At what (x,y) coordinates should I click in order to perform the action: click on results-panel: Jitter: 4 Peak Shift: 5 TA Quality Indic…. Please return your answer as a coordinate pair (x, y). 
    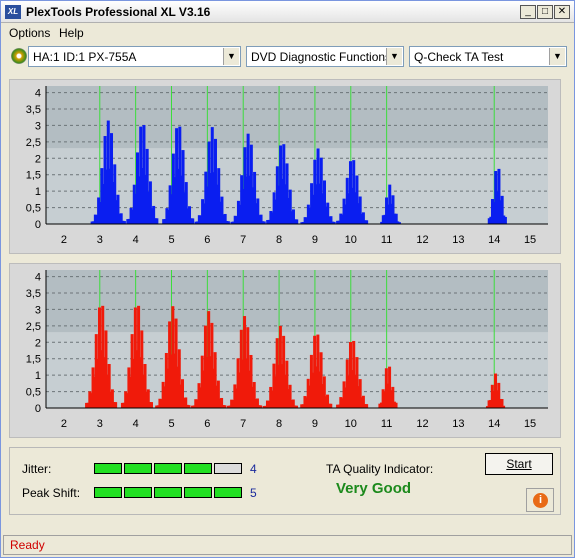
    Looking at the image, I should click on (285, 481).